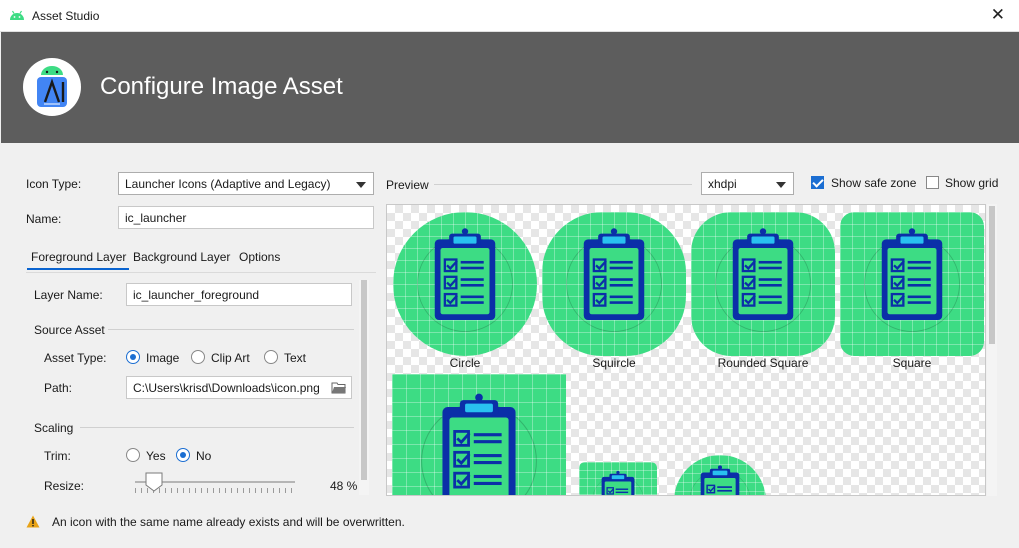 This screenshot has width=1019, height=548. I want to click on asset-type-label: Asset Type:, so click(75, 358).